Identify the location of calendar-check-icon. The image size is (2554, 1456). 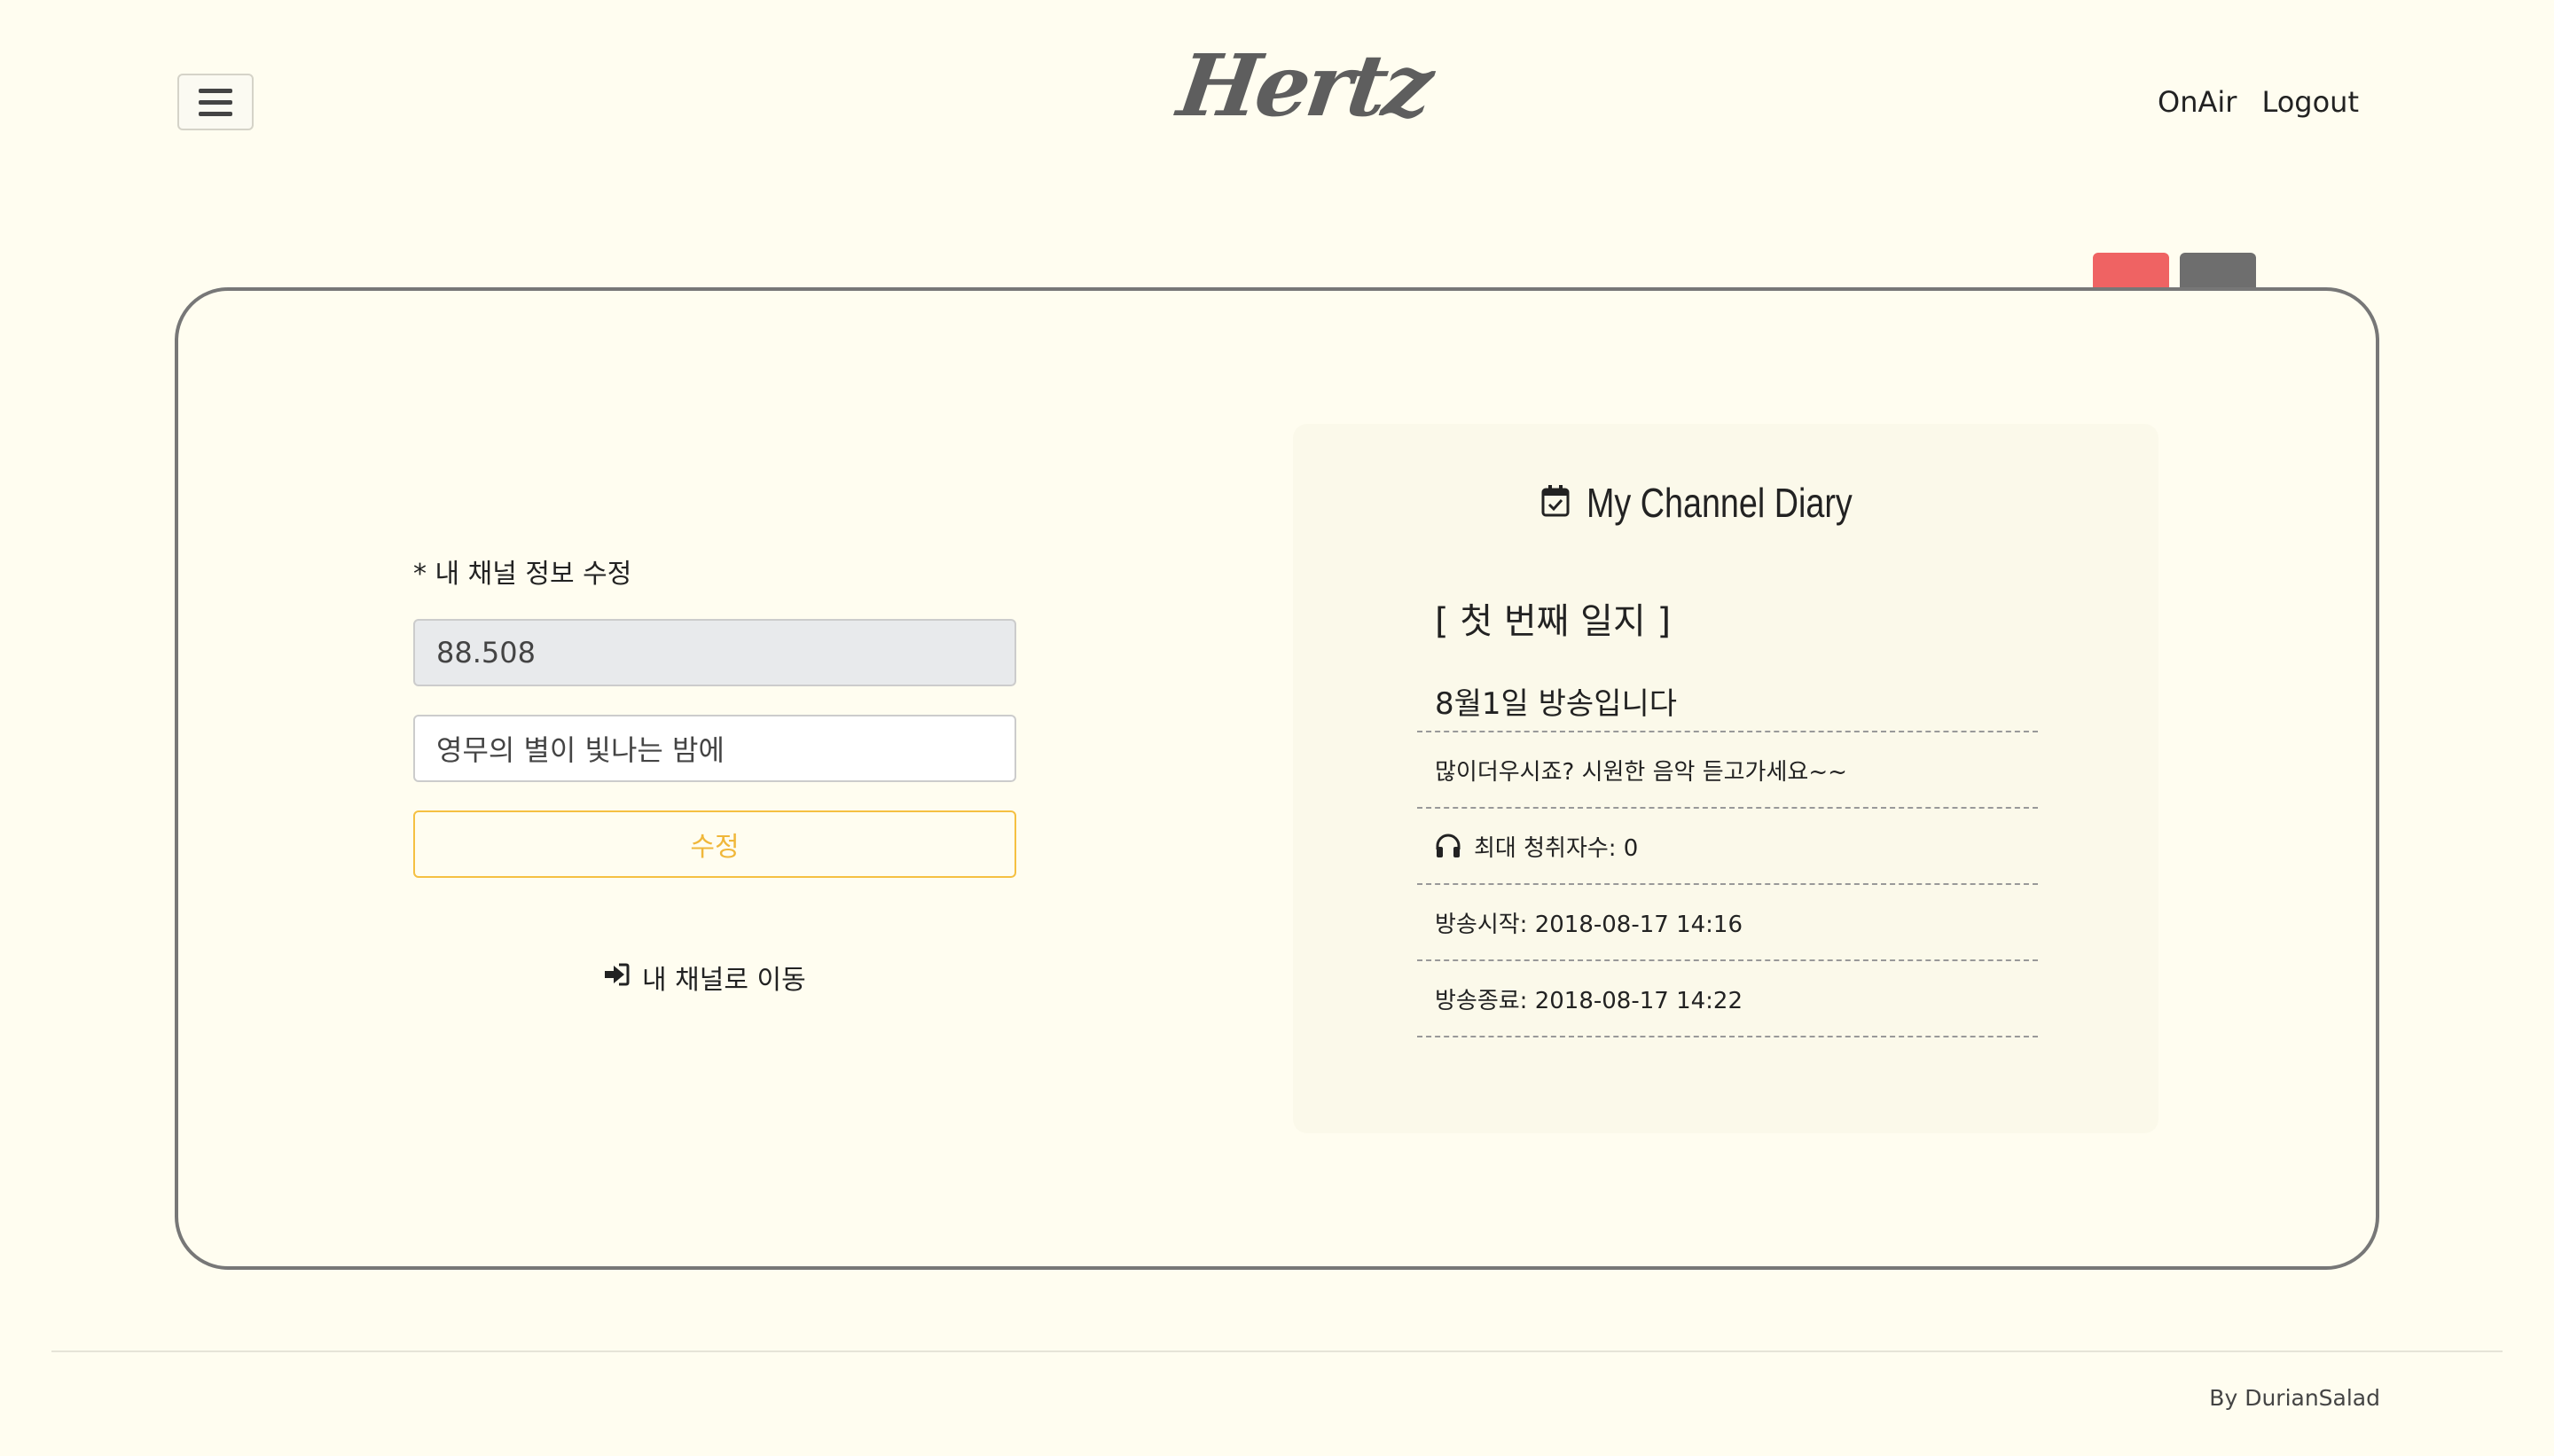
(1555, 502).